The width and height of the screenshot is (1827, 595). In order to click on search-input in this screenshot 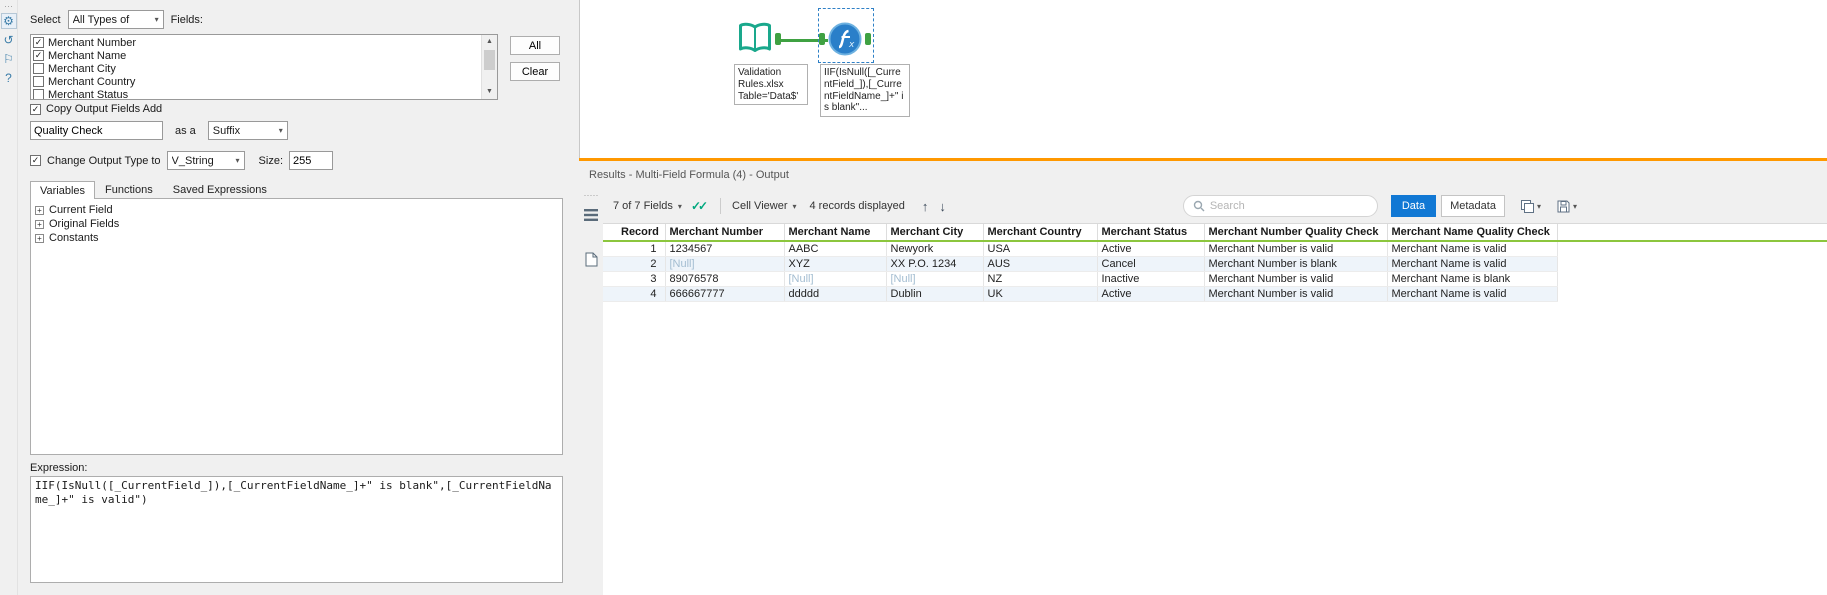, I will do `click(1288, 206)`.